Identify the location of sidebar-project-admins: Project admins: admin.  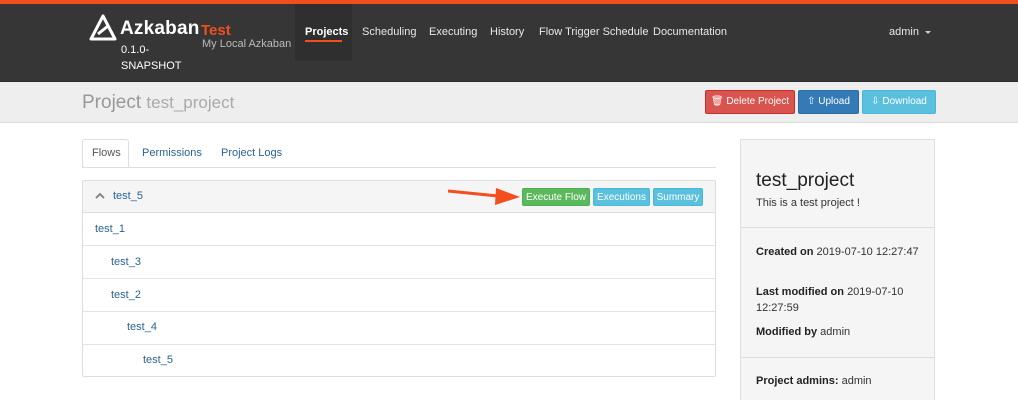
(841, 381).